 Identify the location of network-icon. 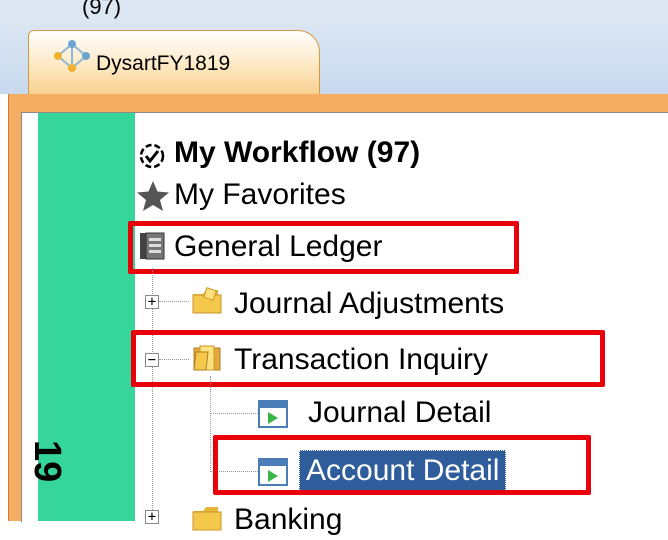
(72, 56).